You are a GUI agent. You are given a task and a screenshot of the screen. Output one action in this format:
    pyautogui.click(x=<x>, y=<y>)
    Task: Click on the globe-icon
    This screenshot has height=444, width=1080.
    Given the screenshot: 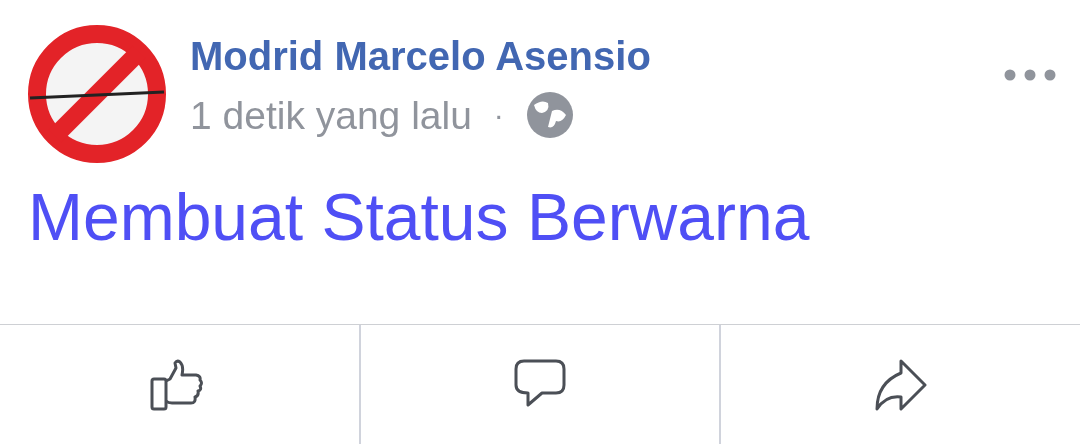 What is the action you would take?
    pyautogui.click(x=549, y=115)
    